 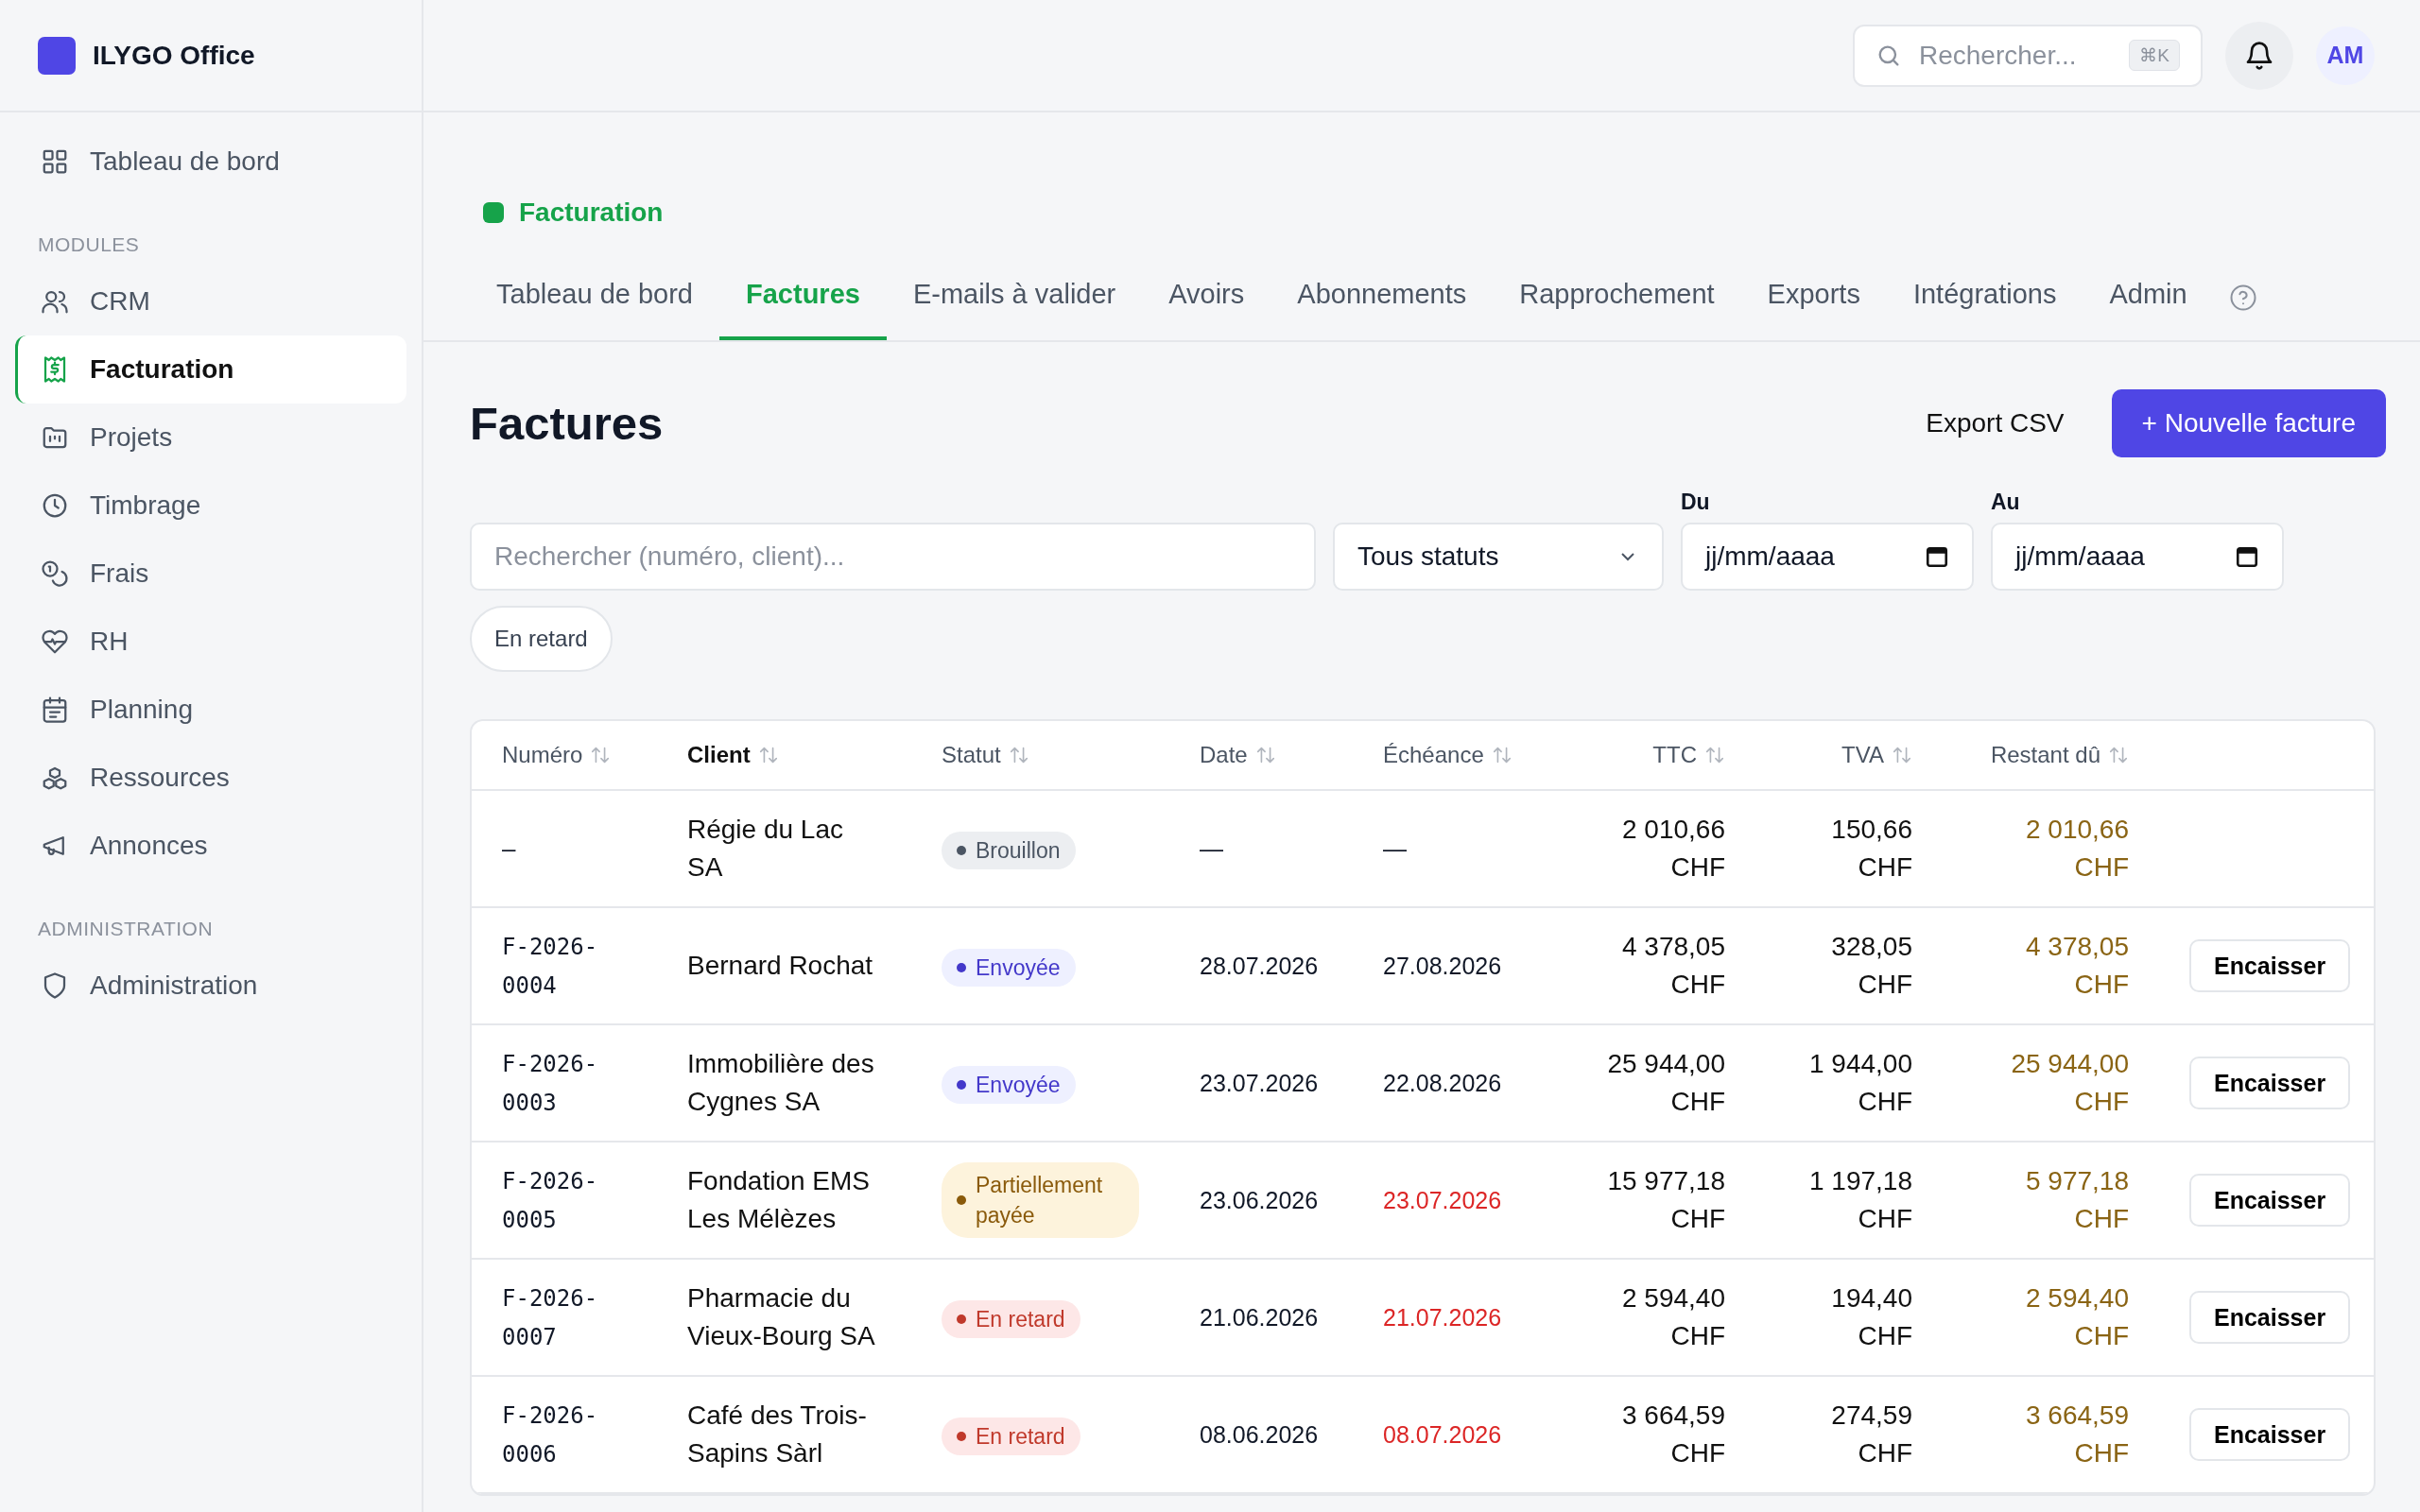 What do you see at coordinates (1382, 303) in the screenshot?
I see `tab: Abonnements` at bounding box center [1382, 303].